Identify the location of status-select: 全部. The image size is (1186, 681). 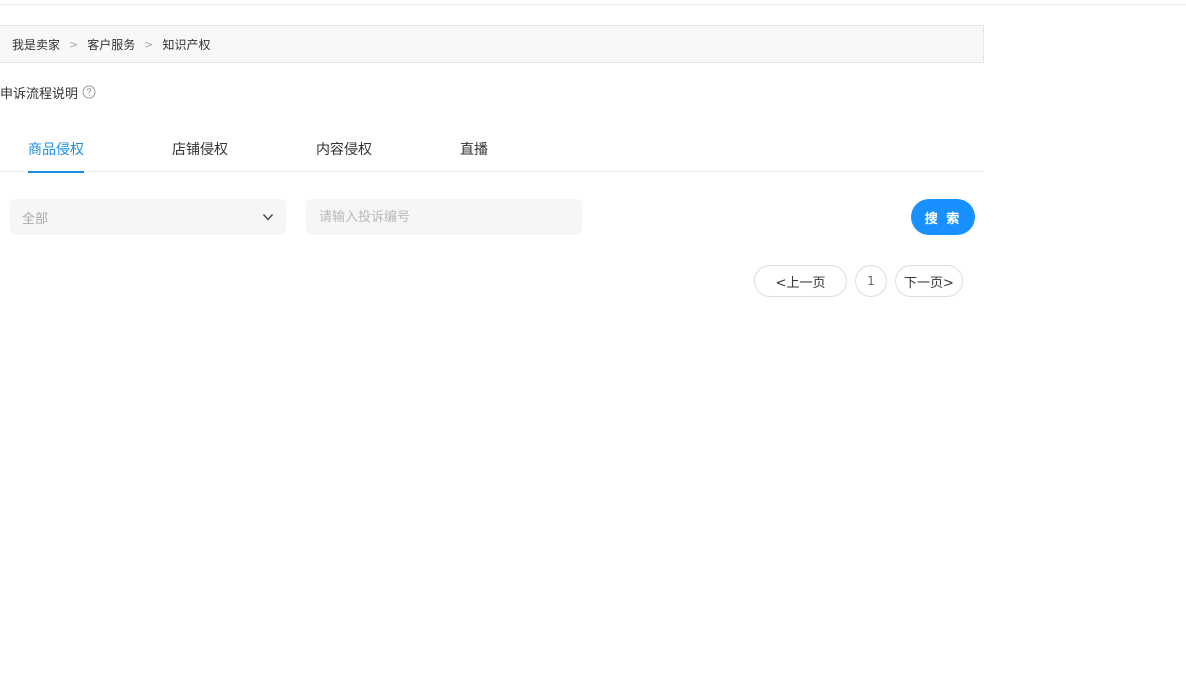
(148, 217).